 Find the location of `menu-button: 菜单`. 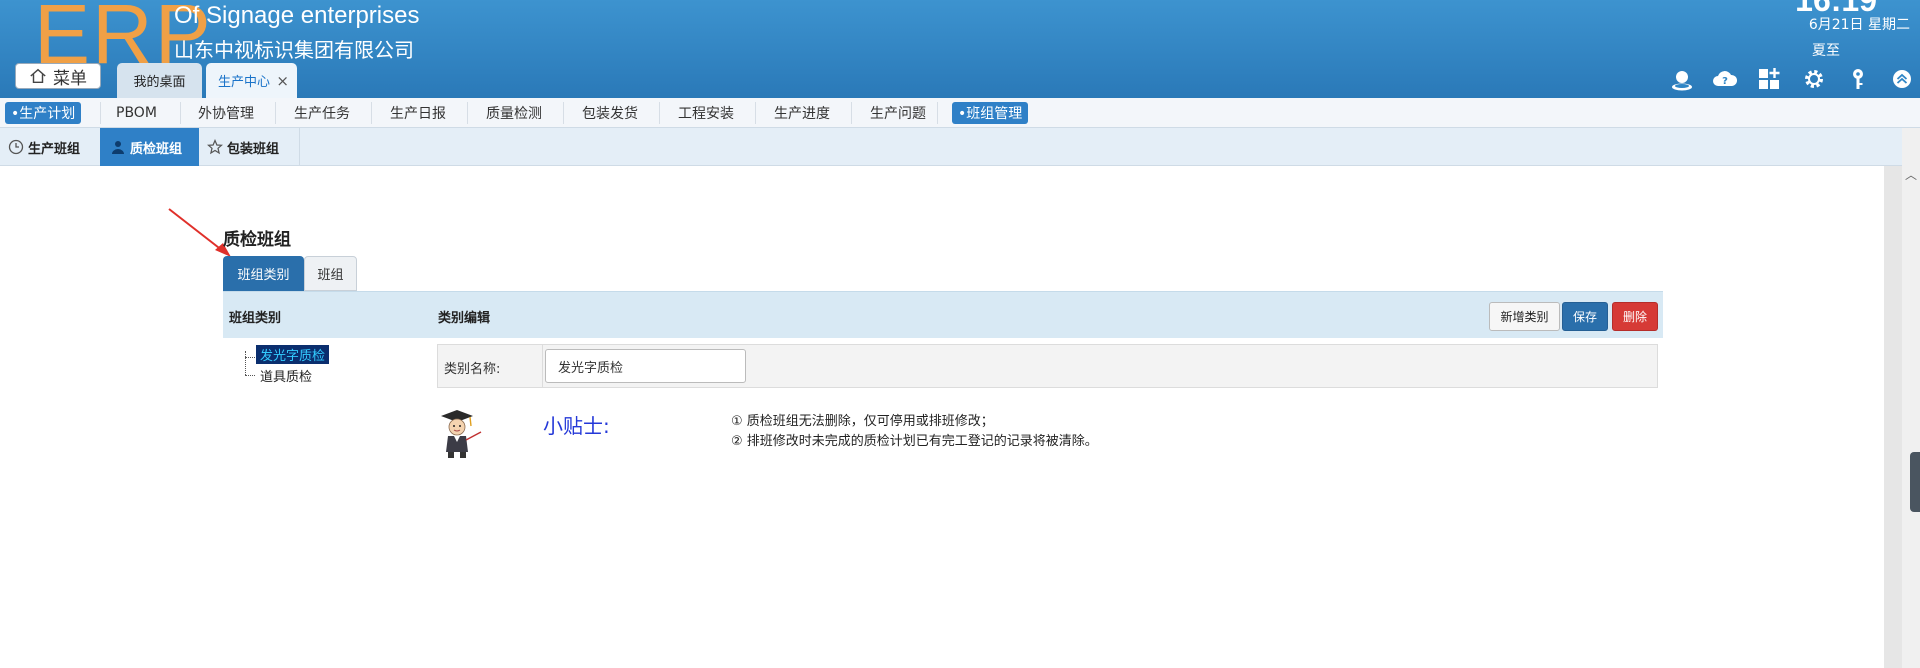

menu-button: 菜单 is located at coordinates (58, 76).